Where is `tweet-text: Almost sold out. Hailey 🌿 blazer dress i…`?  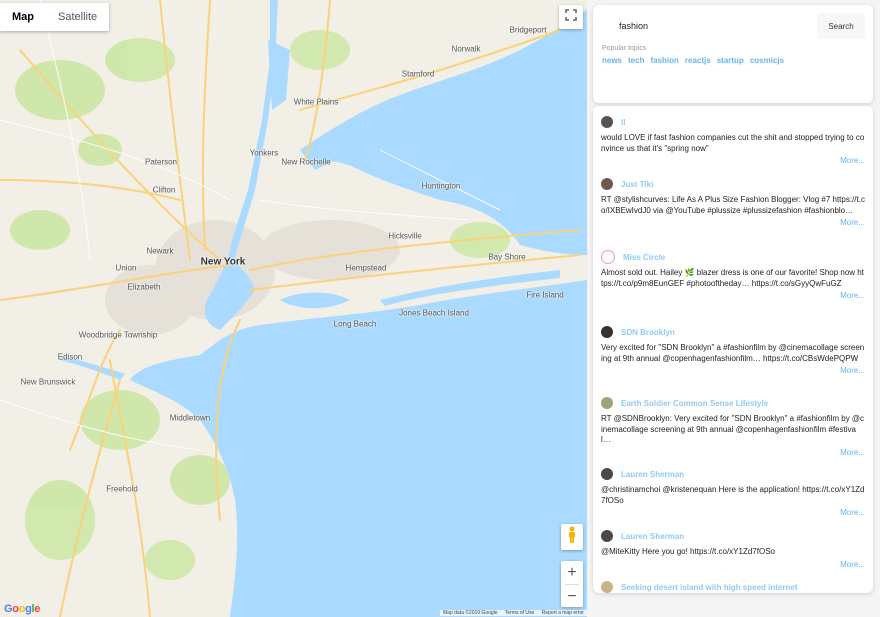
tweet-text: Almost sold out. Hailey 🌿 blazer dress i… is located at coordinates (732, 278).